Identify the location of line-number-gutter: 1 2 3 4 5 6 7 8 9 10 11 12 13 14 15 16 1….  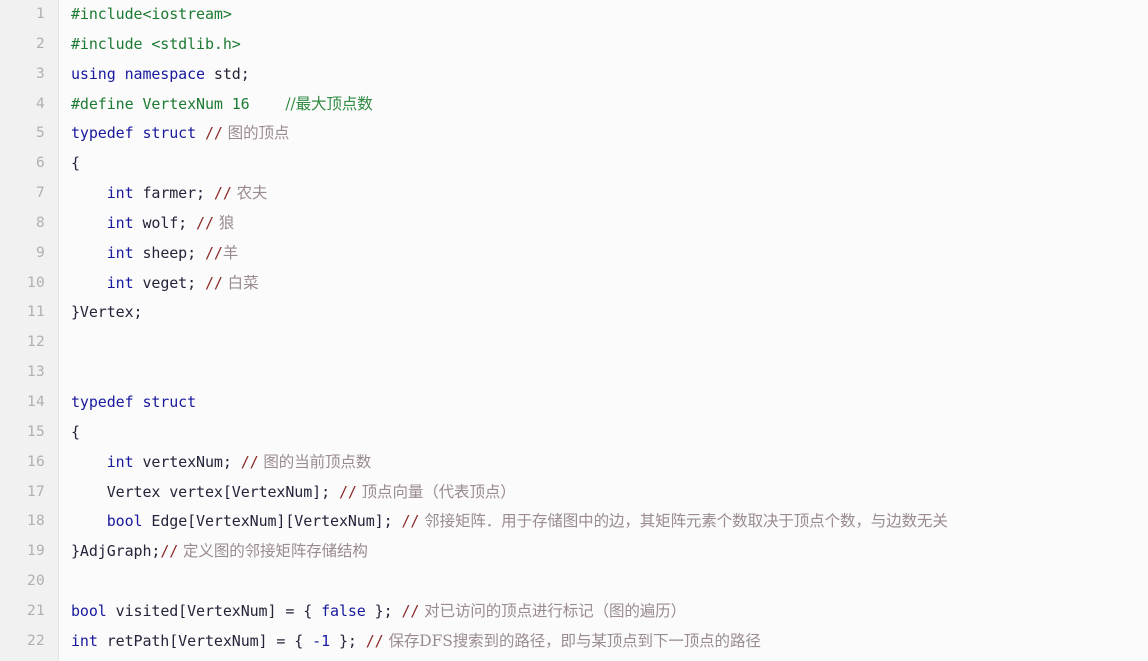
(29, 330).